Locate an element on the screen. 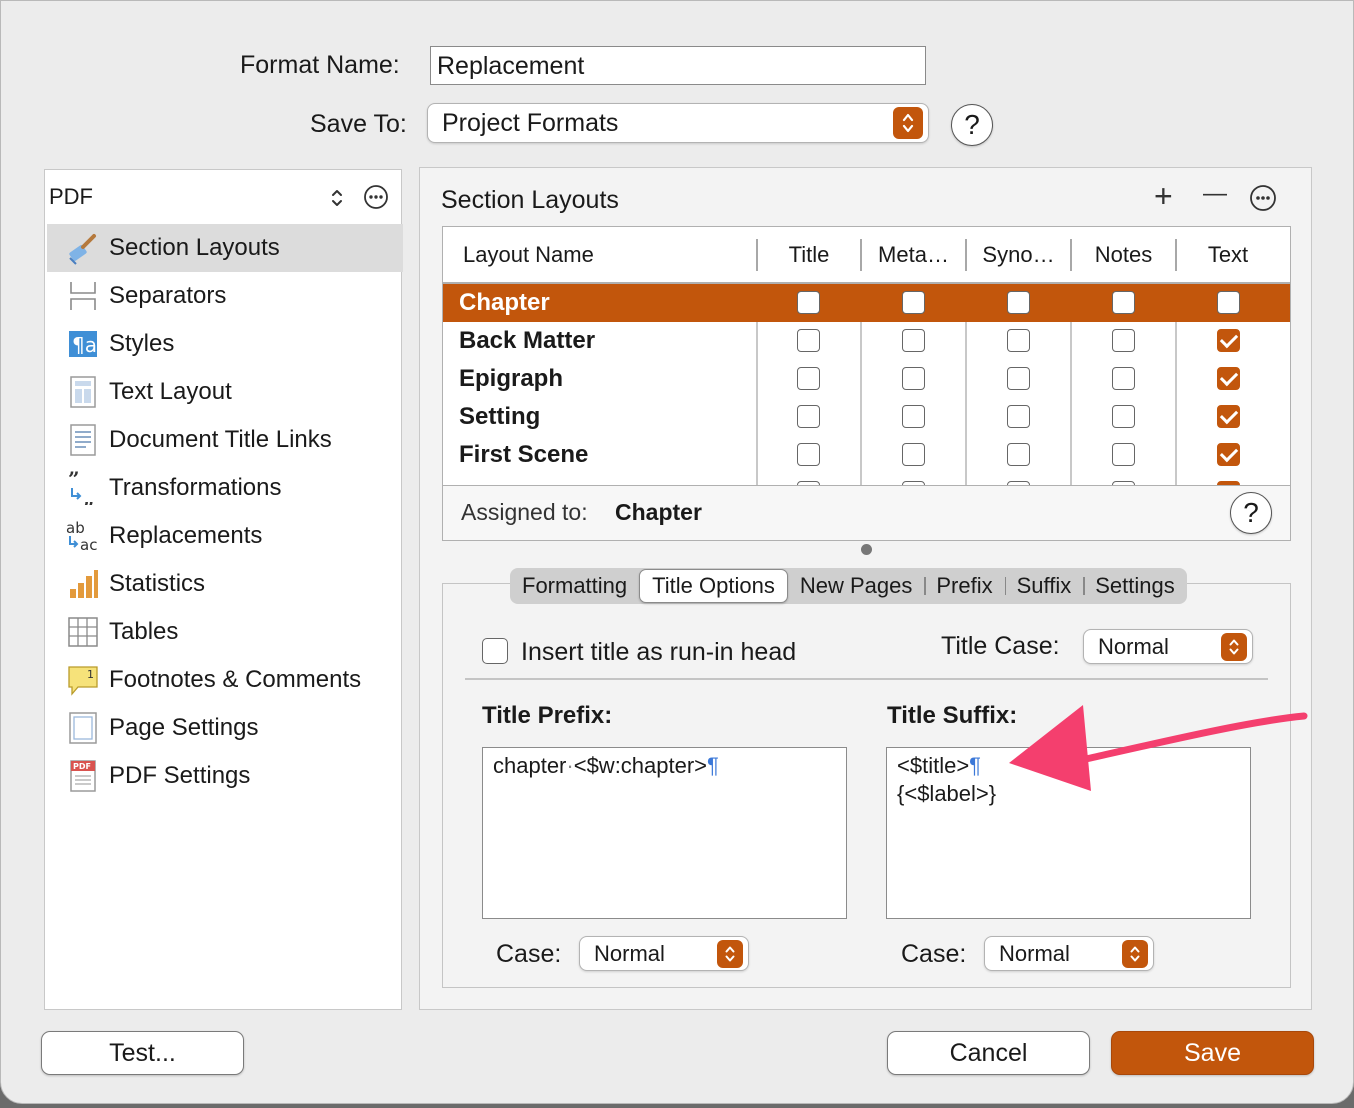 Image resolution: width=1354 pixels, height=1108 pixels. suffix-case-value: Normal is located at coordinates (1034, 953).